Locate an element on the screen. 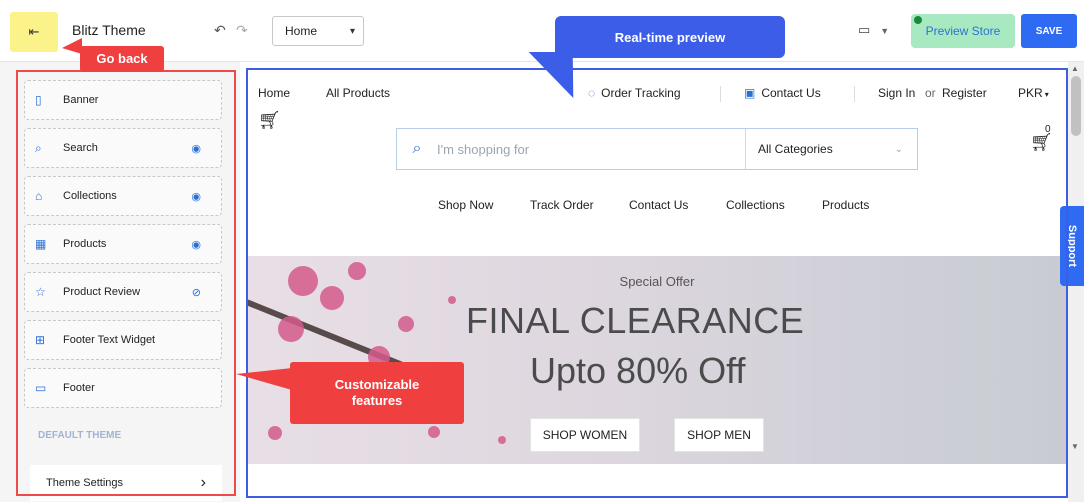 Image resolution: width=1084 pixels, height=502 pixels. exit-icon: ⇤ is located at coordinates (34, 31).